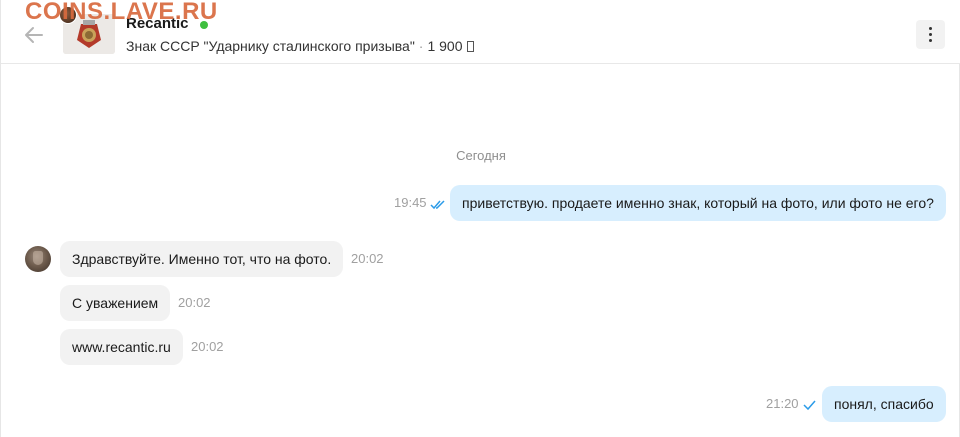 The height and width of the screenshot is (437, 960). I want to click on more-options-button, so click(930, 34).